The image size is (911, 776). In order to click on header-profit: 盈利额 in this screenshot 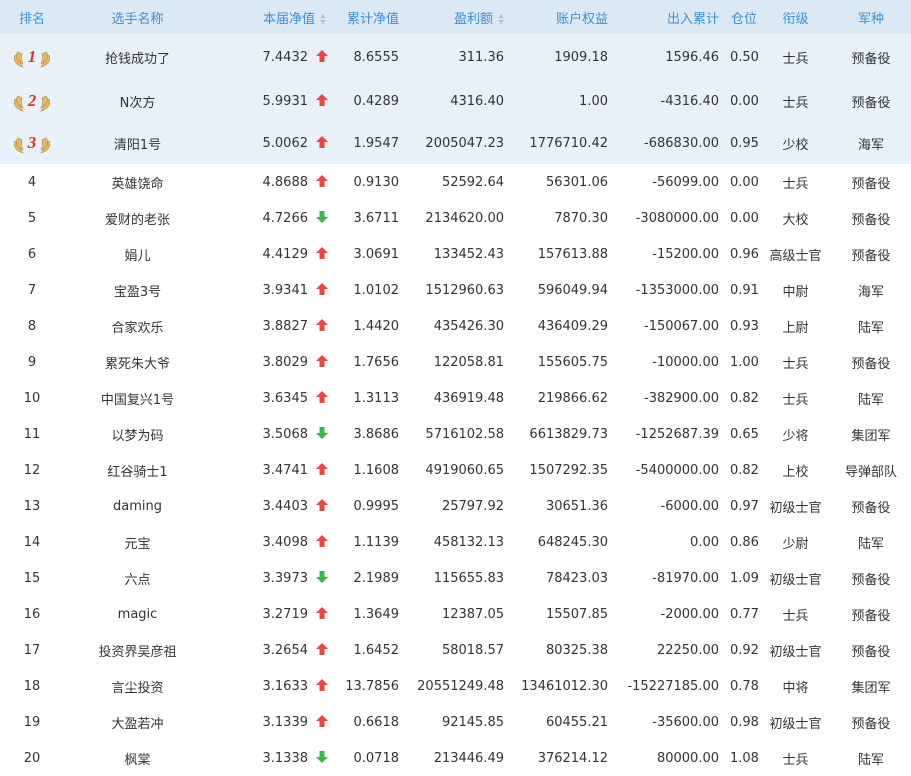, I will do `click(459, 17)`.